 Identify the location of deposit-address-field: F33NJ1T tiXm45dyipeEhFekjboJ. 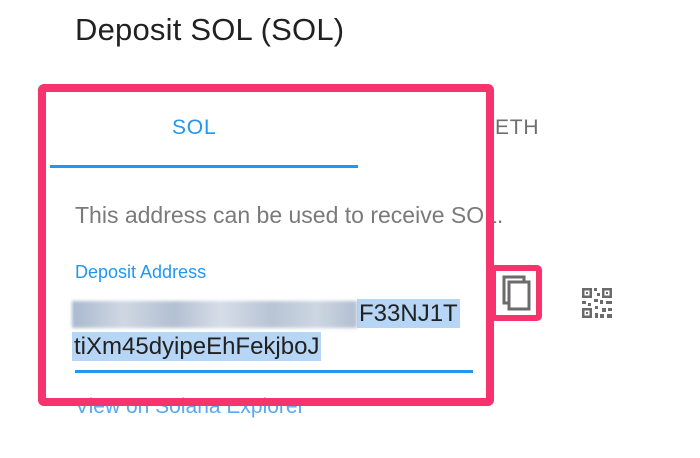
(272, 330).